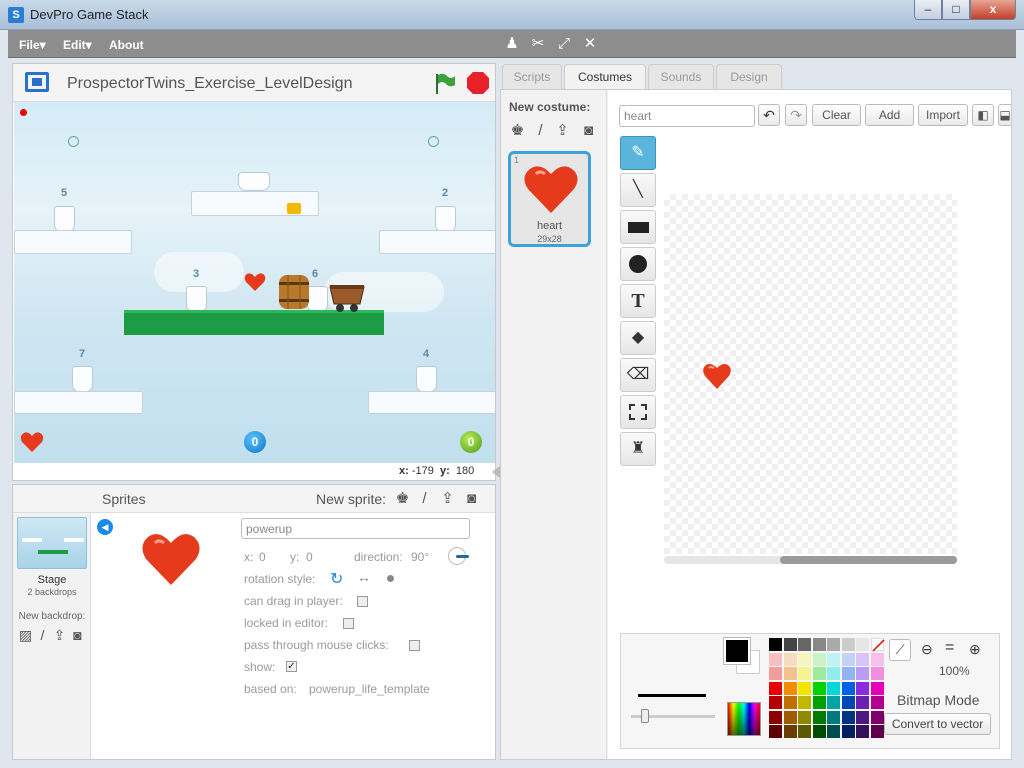 The width and height of the screenshot is (1024, 768). I want to click on stage-thumbnail, so click(52, 543).